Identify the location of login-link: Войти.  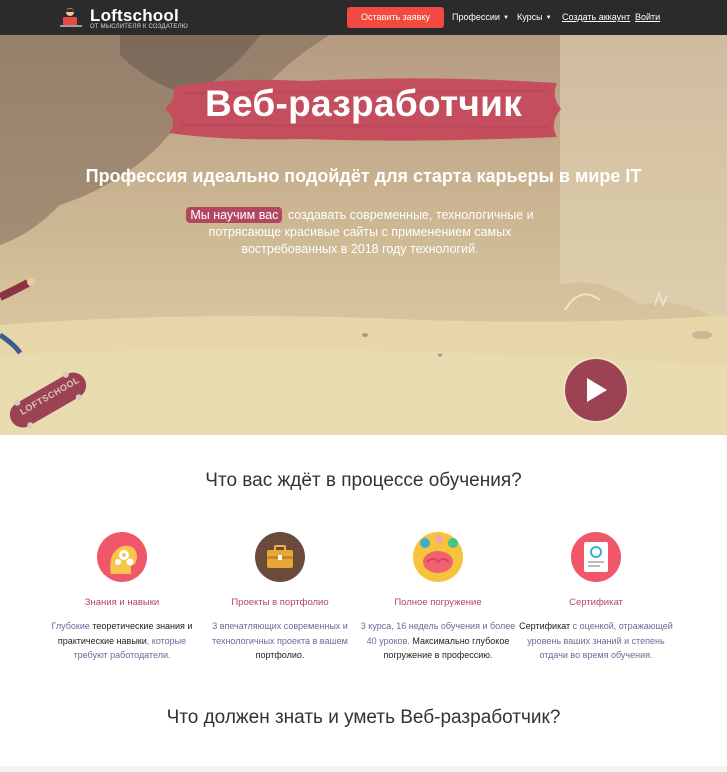
(647, 17).